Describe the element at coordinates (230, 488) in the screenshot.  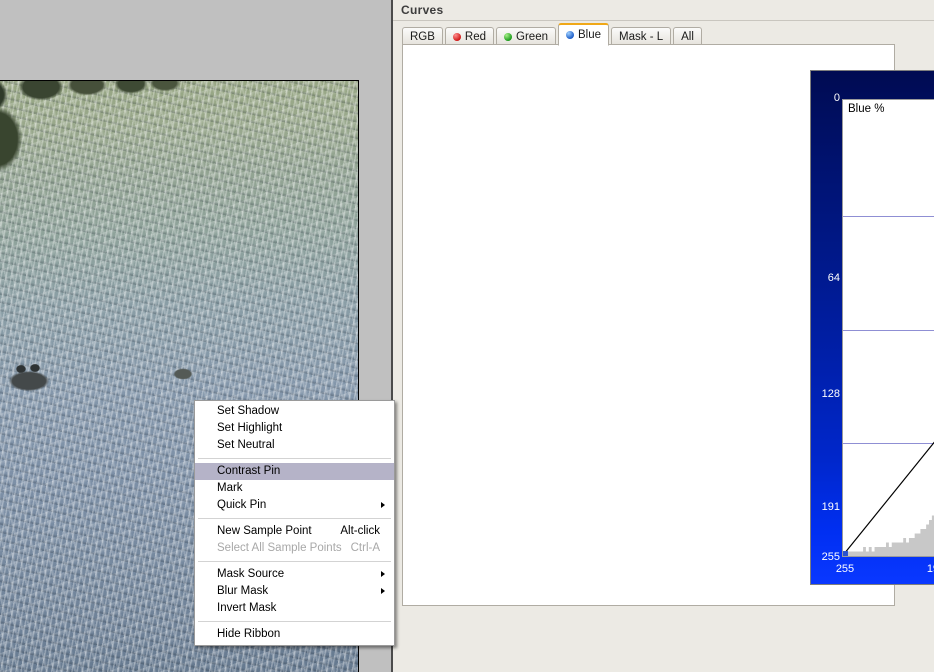
I see `menu-item-label: Mark` at that location.